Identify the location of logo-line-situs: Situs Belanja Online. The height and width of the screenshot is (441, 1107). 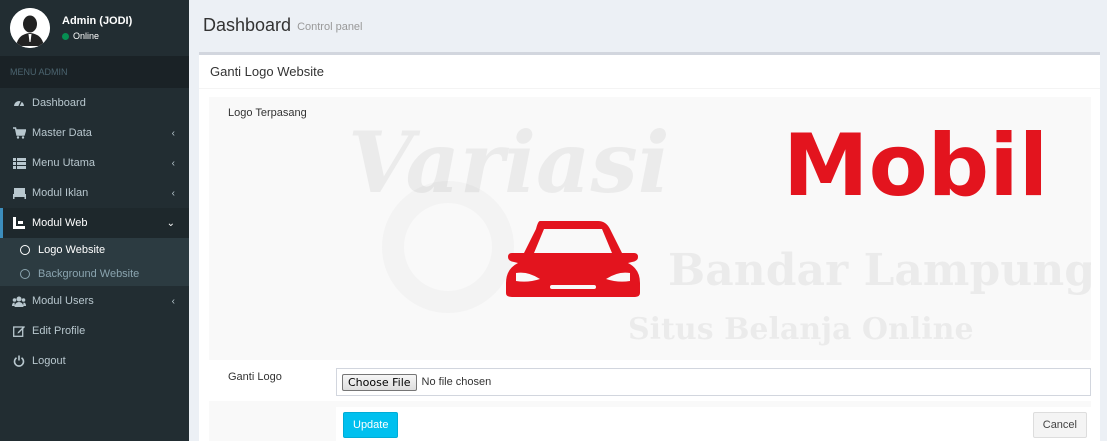
(801, 329).